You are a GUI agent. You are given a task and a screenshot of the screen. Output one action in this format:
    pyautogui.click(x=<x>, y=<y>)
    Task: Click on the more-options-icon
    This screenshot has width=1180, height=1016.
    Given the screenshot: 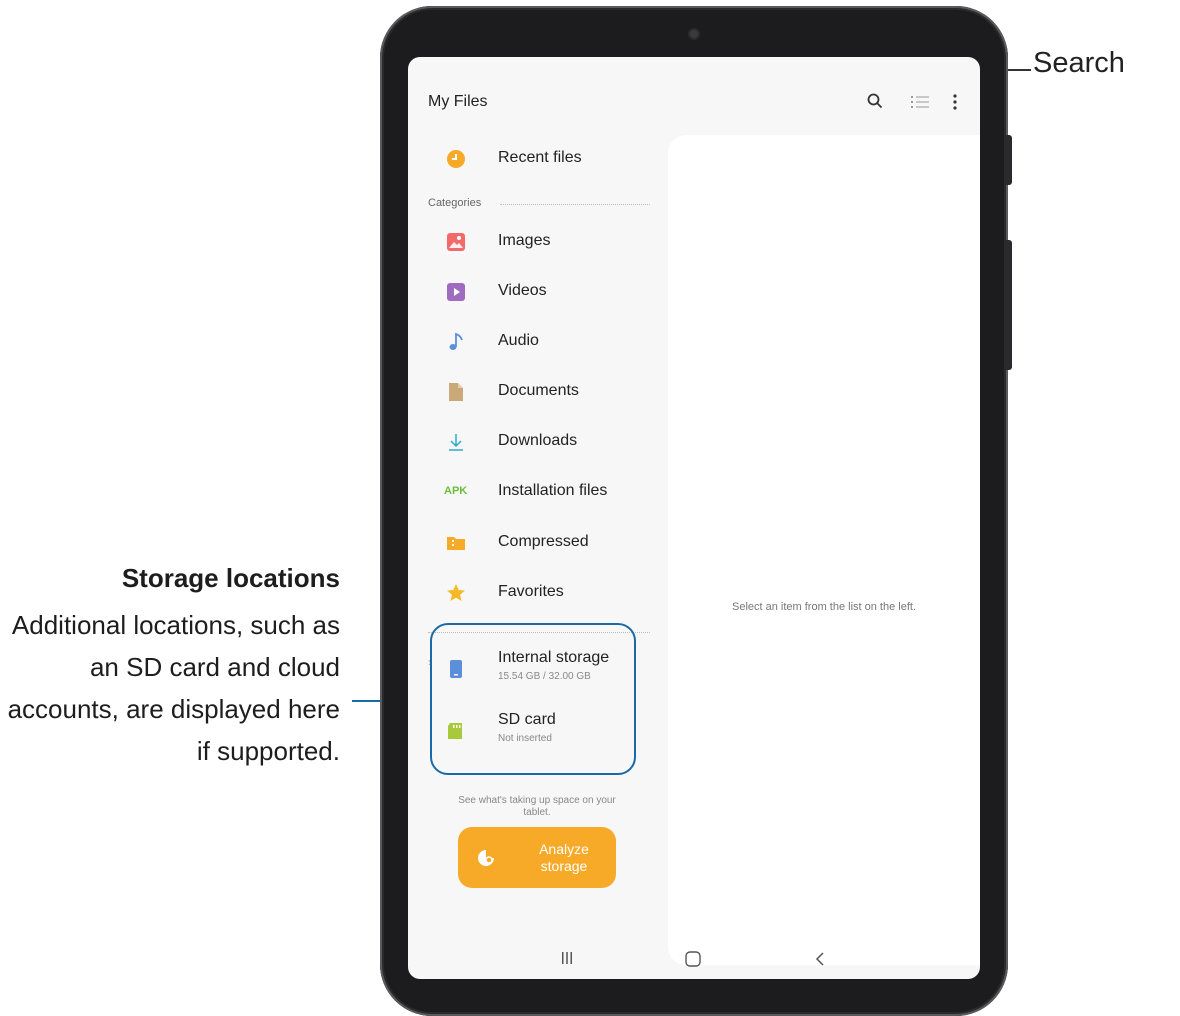 What is the action you would take?
    pyautogui.click(x=955, y=104)
    